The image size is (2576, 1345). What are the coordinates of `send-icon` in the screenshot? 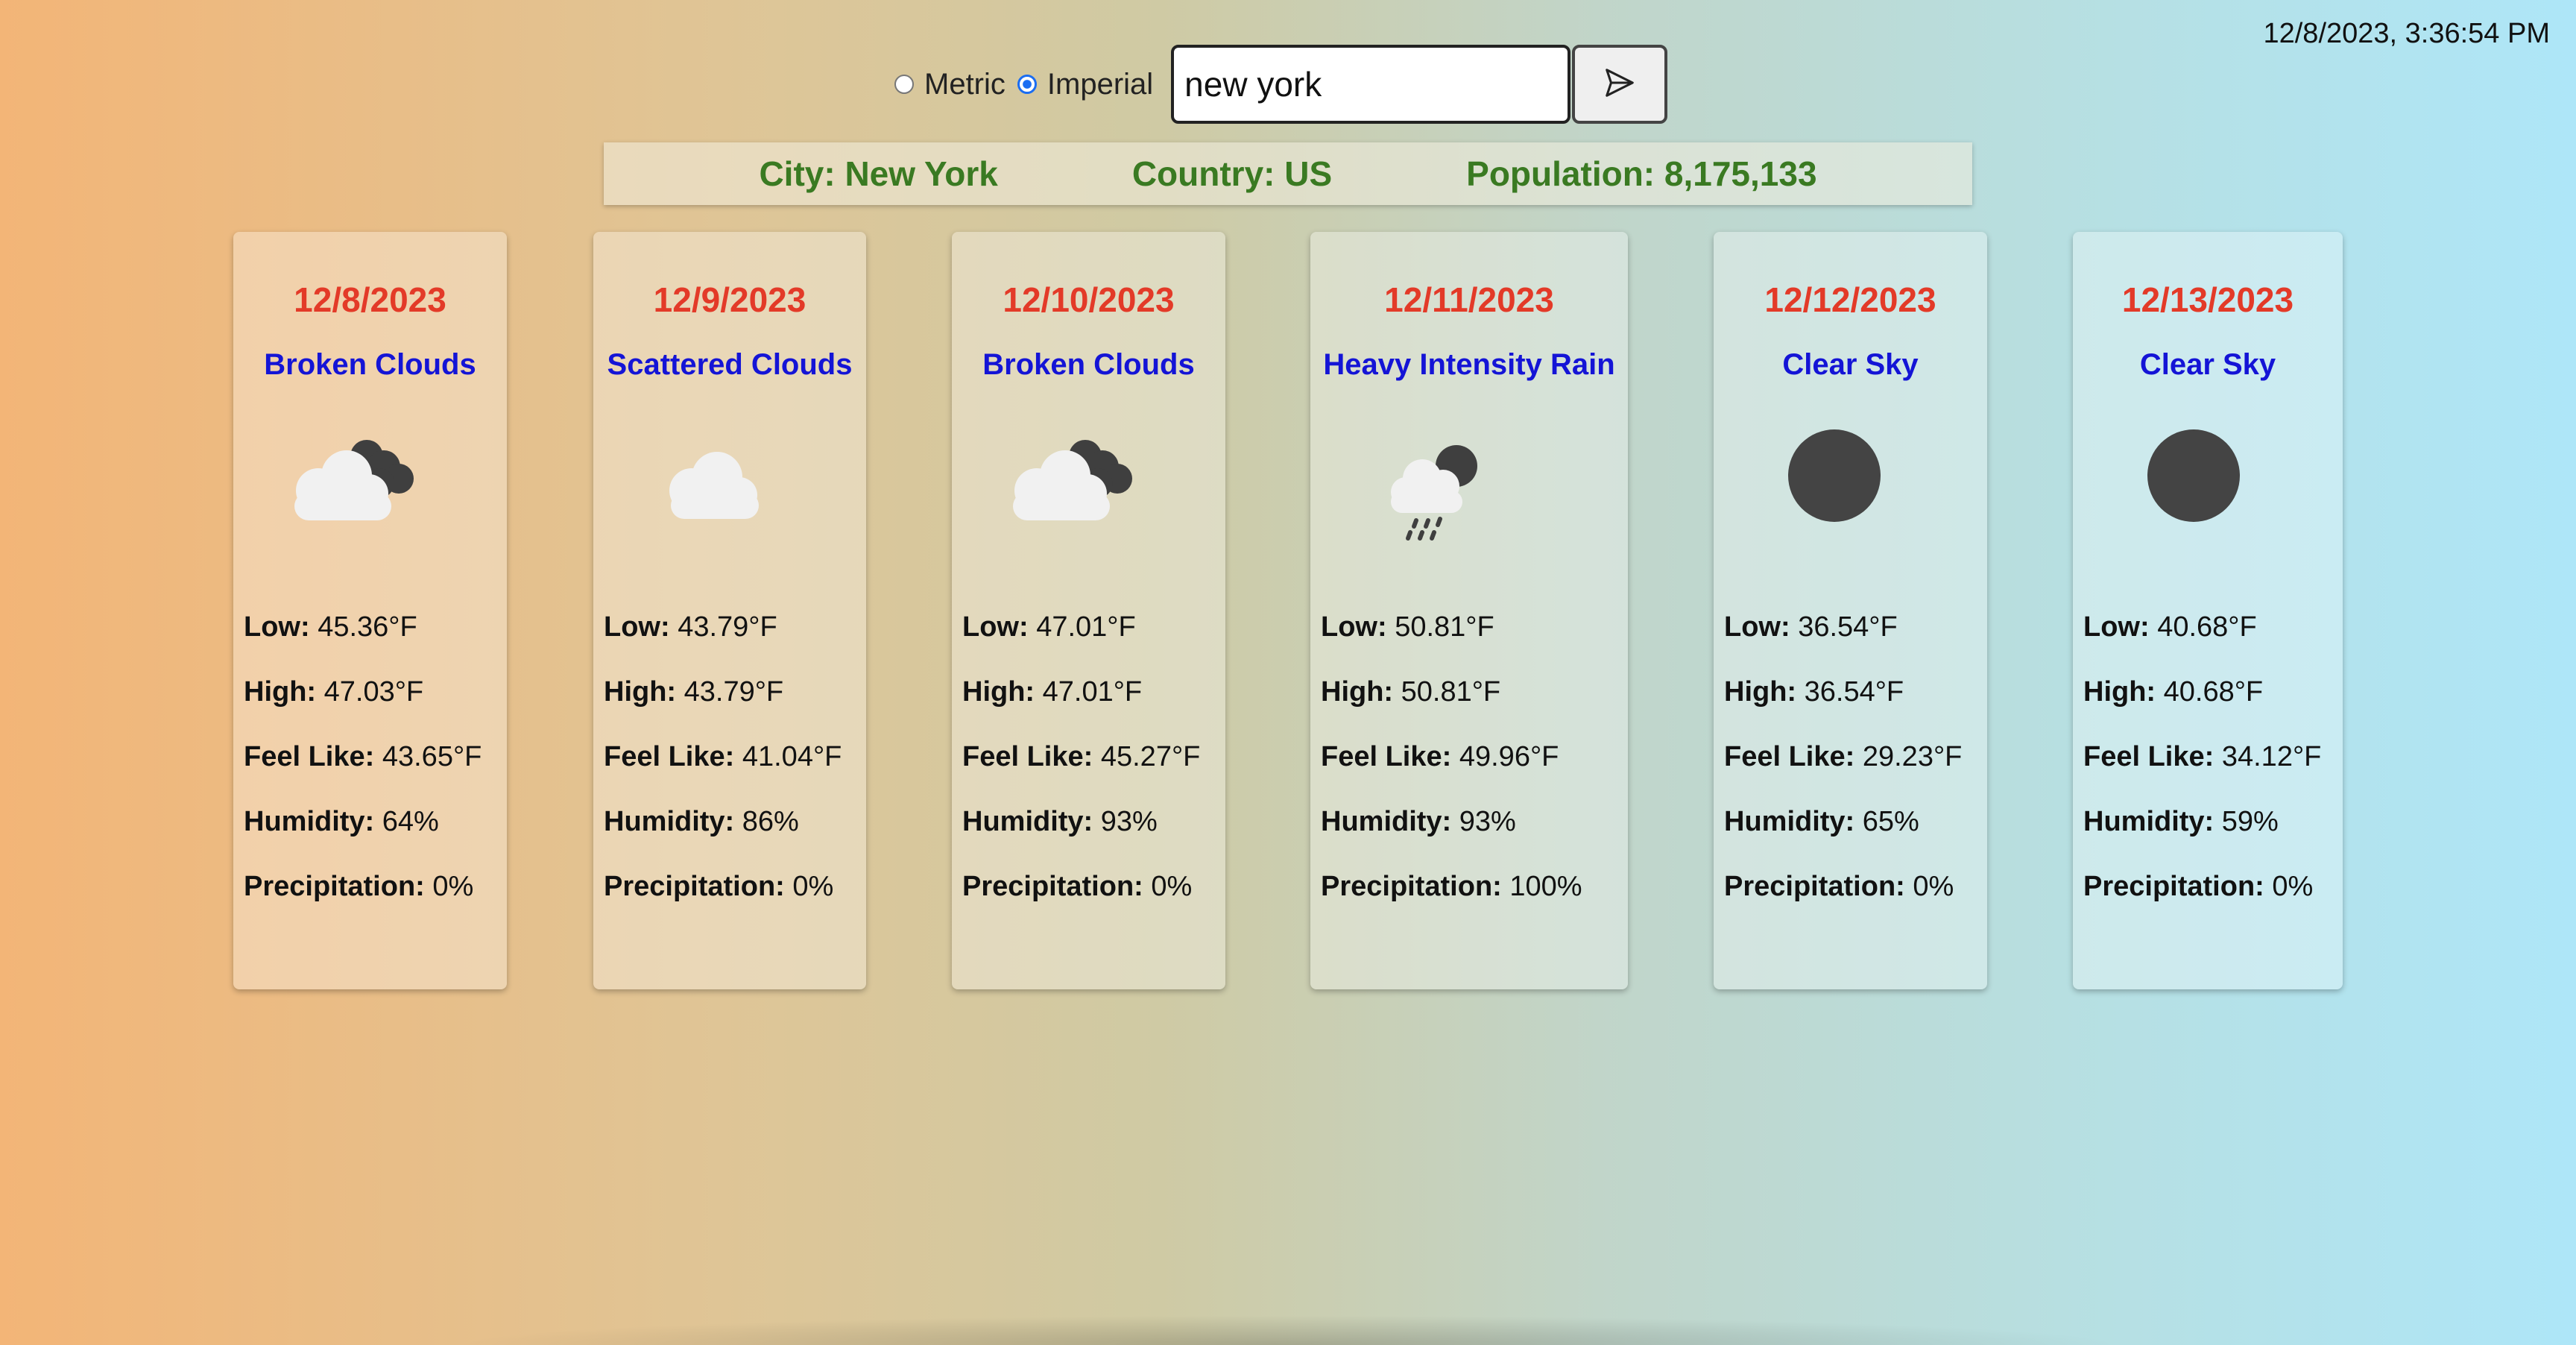 It's located at (1620, 85).